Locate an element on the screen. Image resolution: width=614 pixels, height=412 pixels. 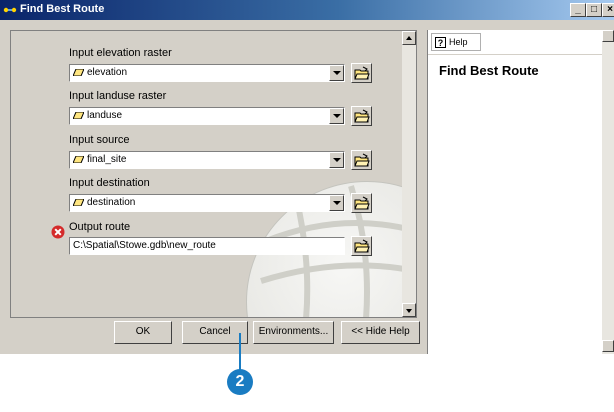
output-route-value: C:\Spatial\Stowe.gdb\new_route is located at coordinates (144, 245).